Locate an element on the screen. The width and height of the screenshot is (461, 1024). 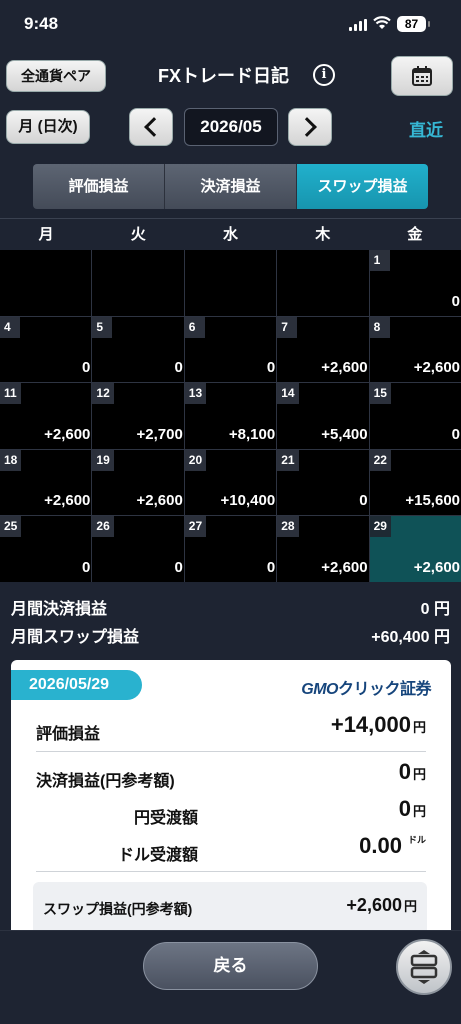
calendar-day-11: 11 +2,600 is located at coordinates (46, 416).